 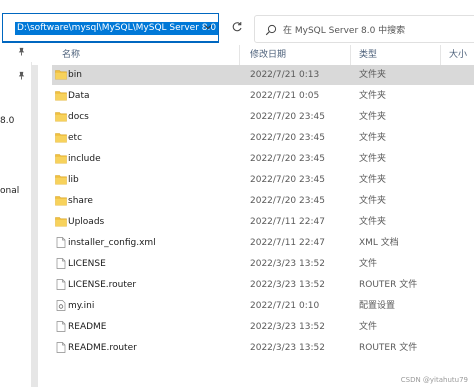 I want to click on file-name: Uploads, so click(x=86, y=222).